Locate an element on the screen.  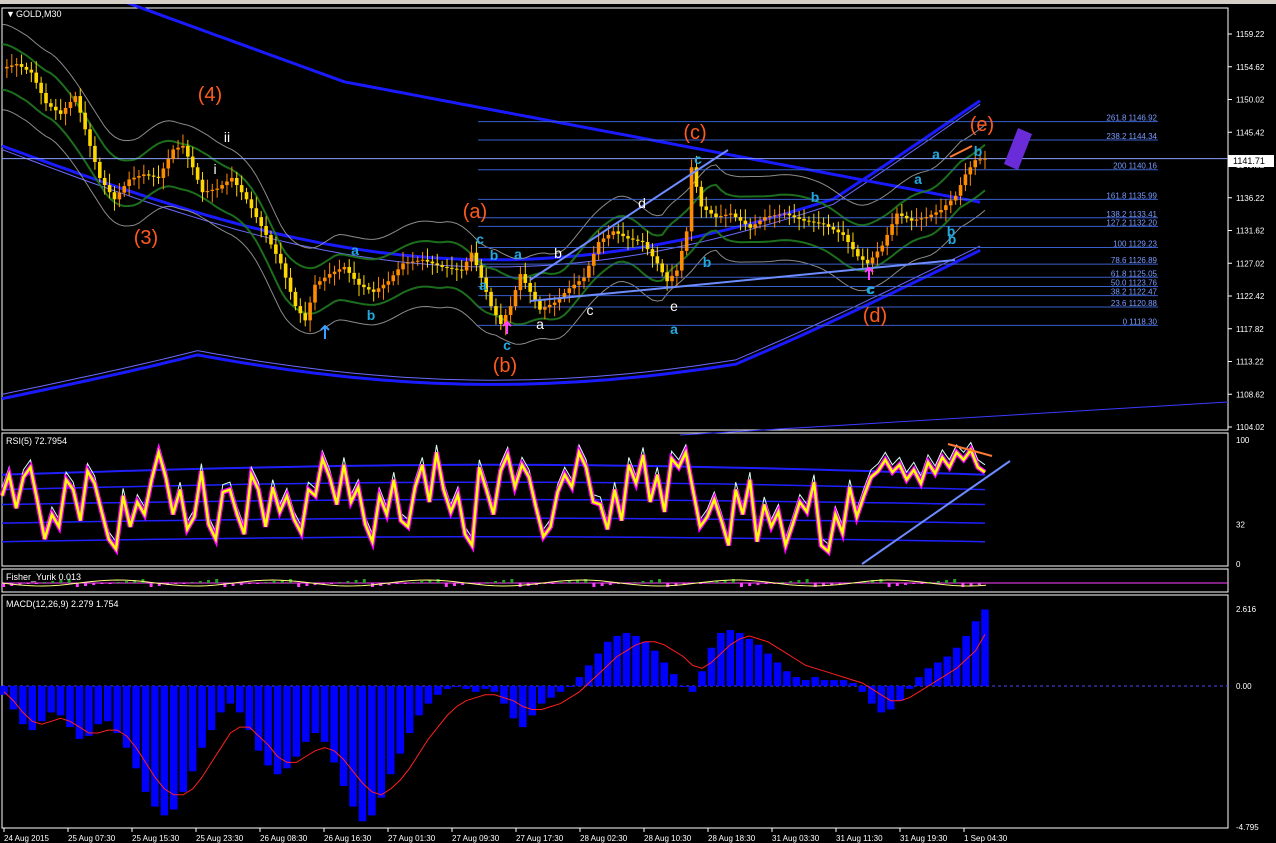
time-tick-label: 26 Aug 16:30 is located at coordinates (348, 838).